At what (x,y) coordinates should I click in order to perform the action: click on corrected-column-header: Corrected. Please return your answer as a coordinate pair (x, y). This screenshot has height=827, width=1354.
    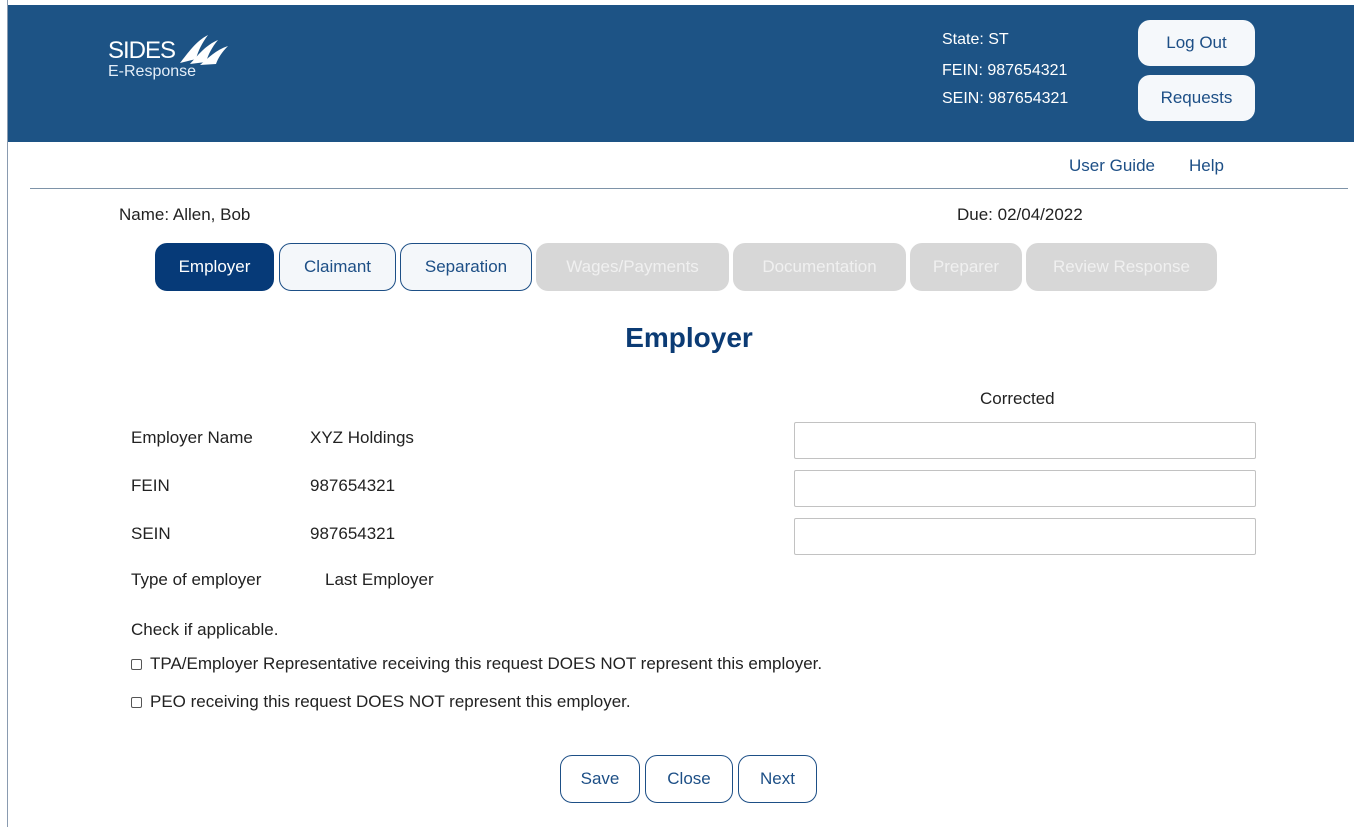
    Looking at the image, I should click on (1017, 398).